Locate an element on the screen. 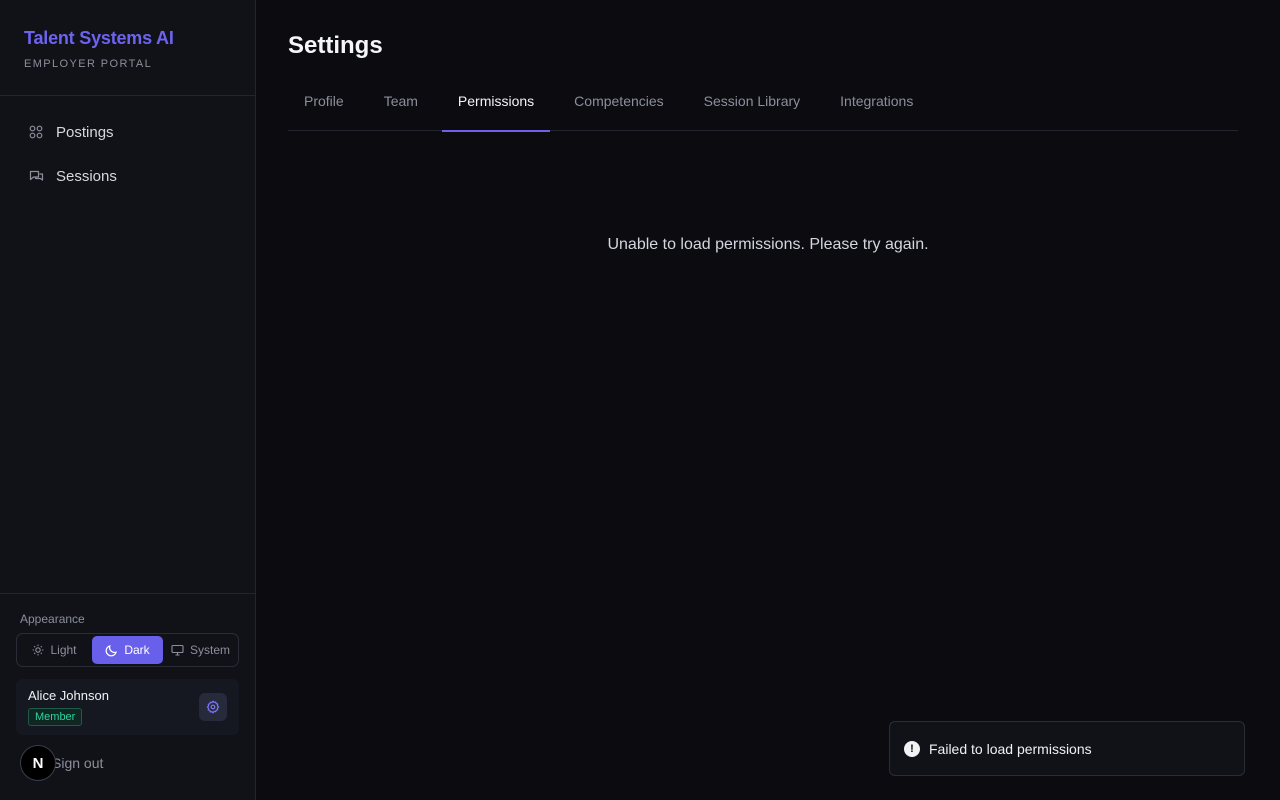 The height and width of the screenshot is (800, 1280). sidebar-nav: Postings Sessions is located at coordinates (127, 147).